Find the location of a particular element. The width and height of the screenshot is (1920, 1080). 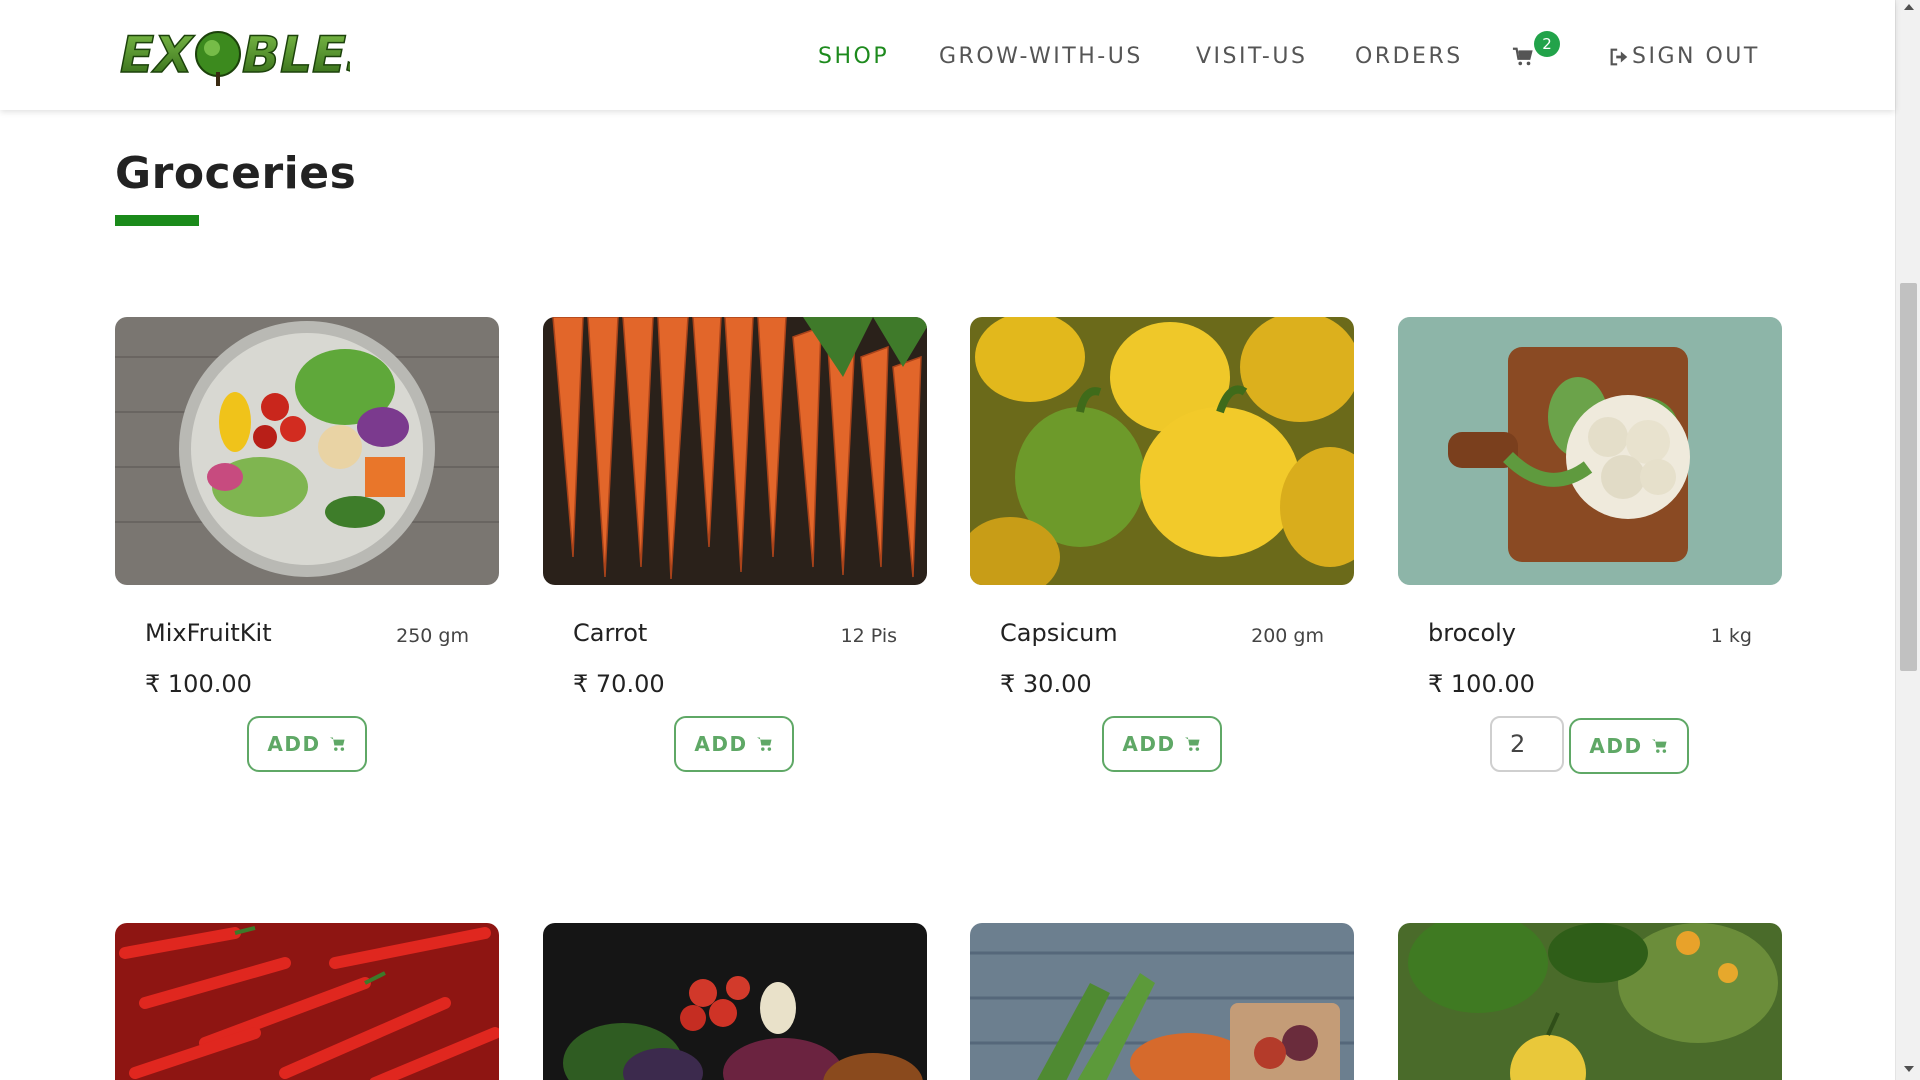

product-quantity: 12 Pis is located at coordinates (868, 636).